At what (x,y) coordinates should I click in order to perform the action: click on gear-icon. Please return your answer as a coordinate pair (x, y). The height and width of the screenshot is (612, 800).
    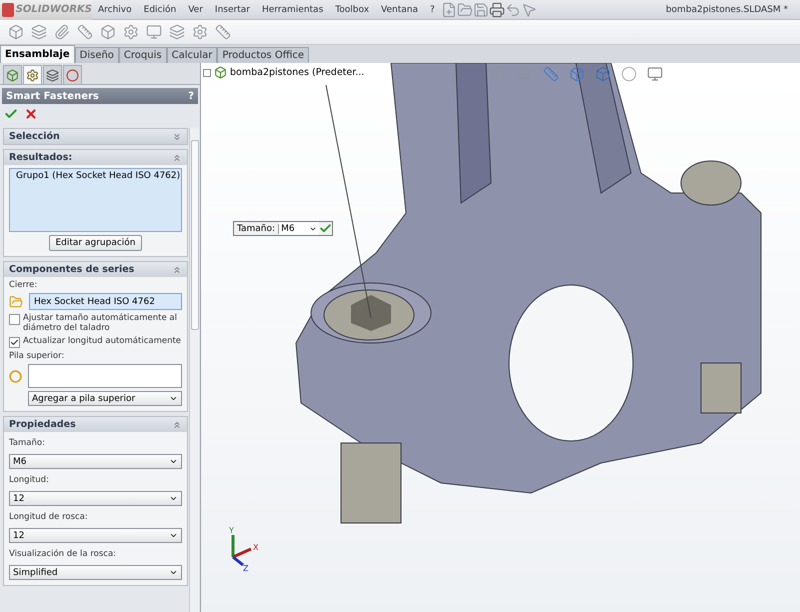
    Looking at the image, I should click on (131, 32).